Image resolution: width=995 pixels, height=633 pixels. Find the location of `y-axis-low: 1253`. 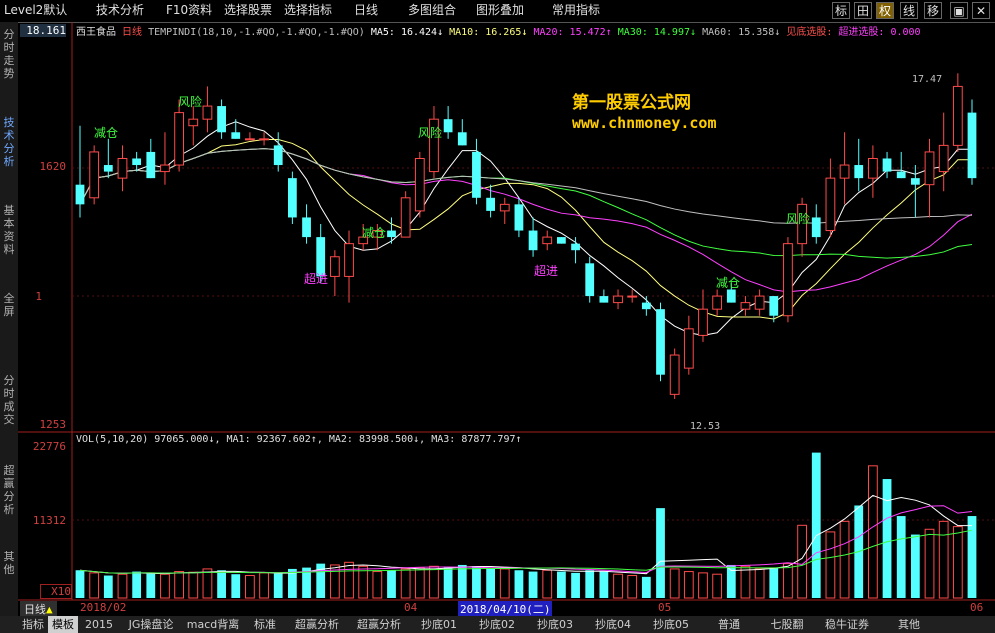

y-axis-low: 1253 is located at coordinates (53, 424).